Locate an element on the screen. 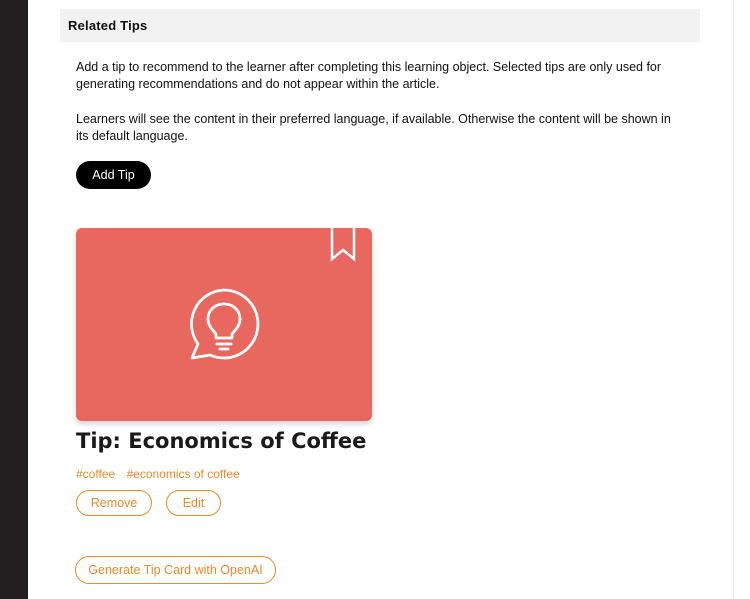  left-sidebar-edge is located at coordinates (14, 299).